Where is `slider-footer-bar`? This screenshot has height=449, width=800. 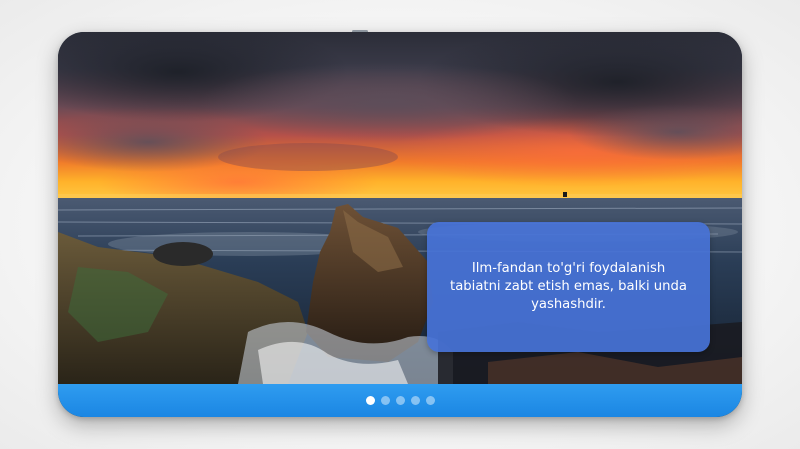
slider-footer-bar is located at coordinates (400, 400).